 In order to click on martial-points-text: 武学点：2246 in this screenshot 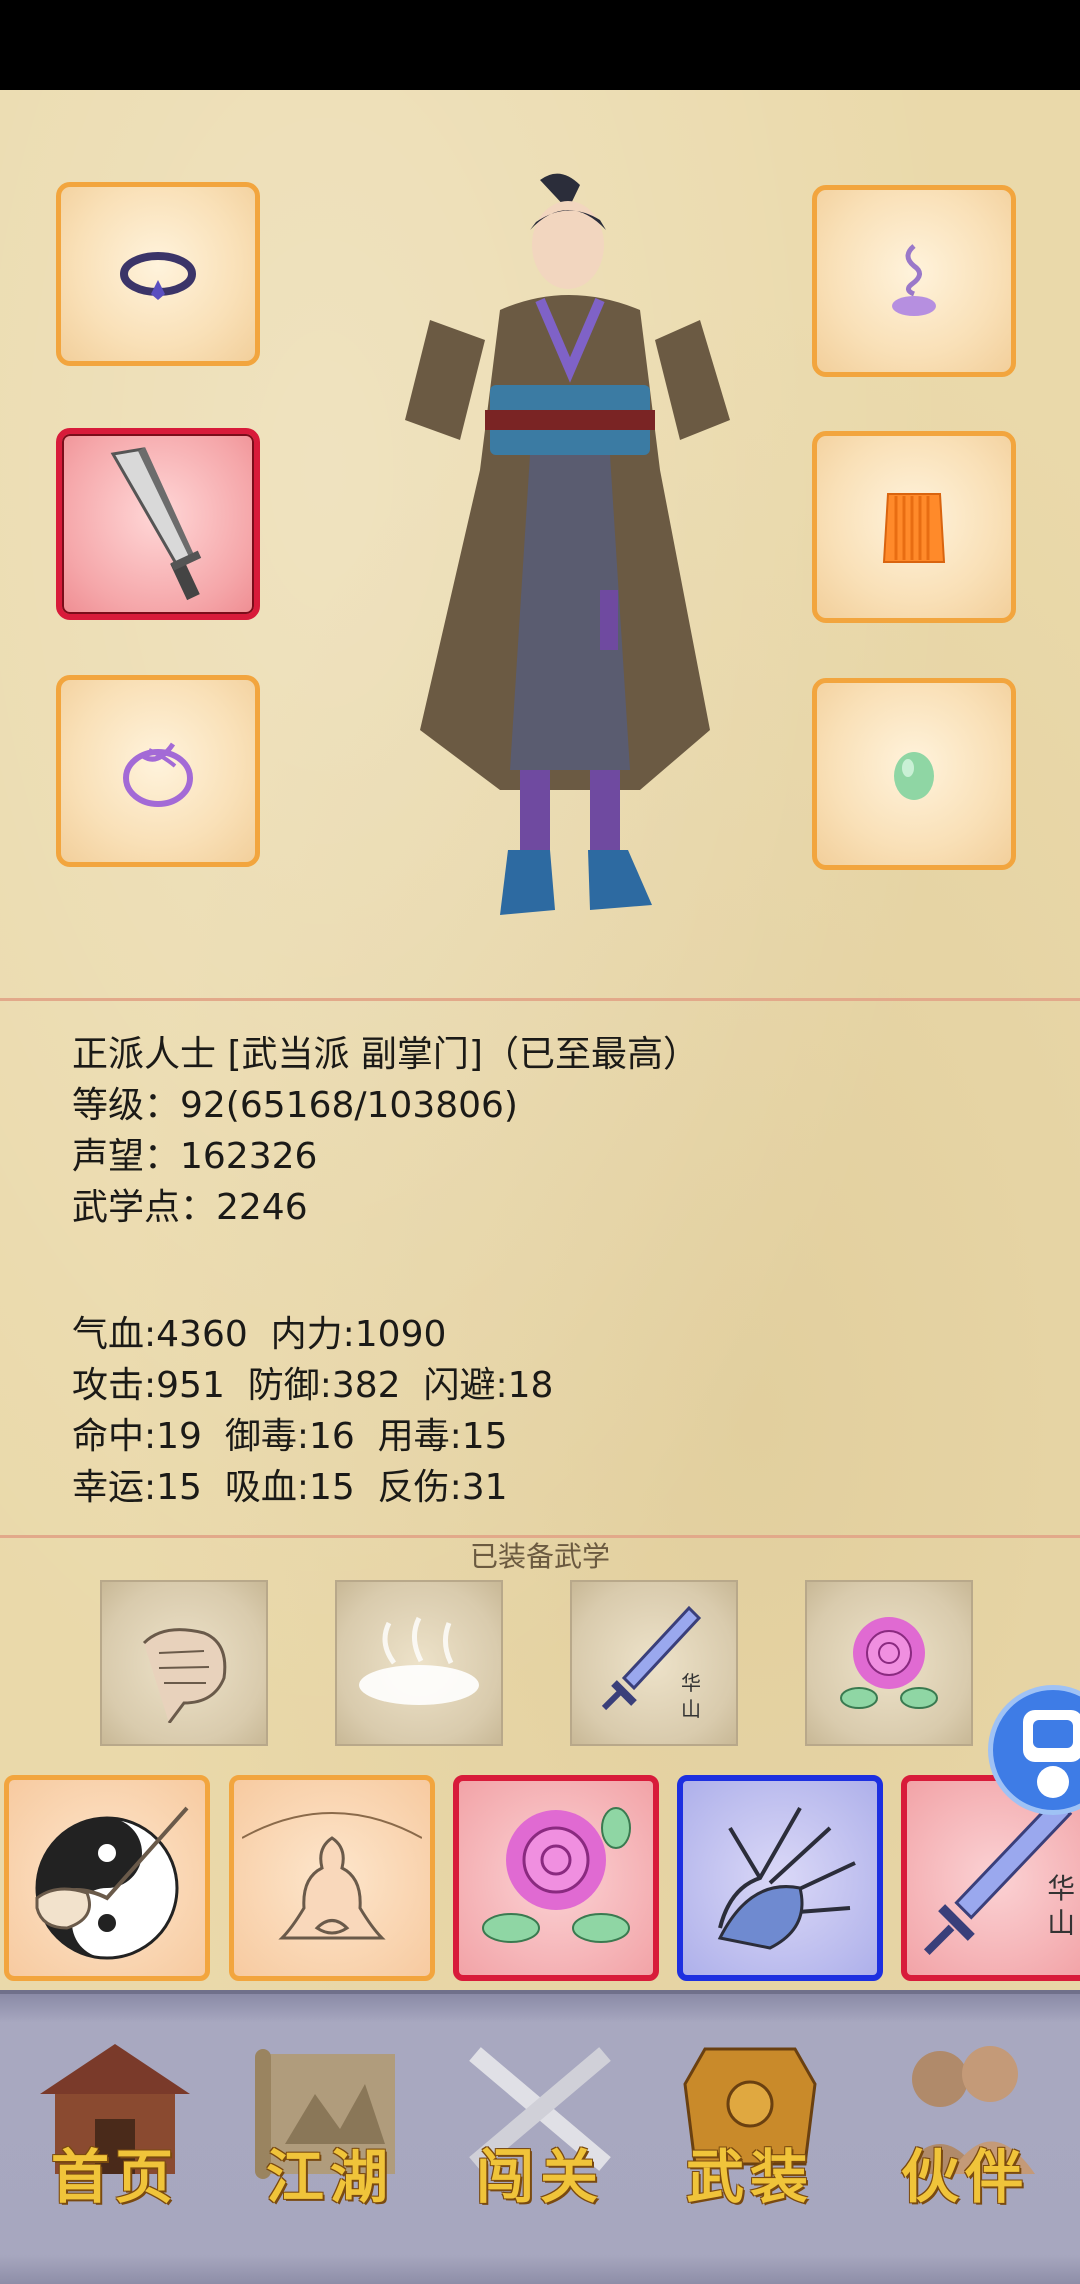, I will do `click(190, 1207)`.